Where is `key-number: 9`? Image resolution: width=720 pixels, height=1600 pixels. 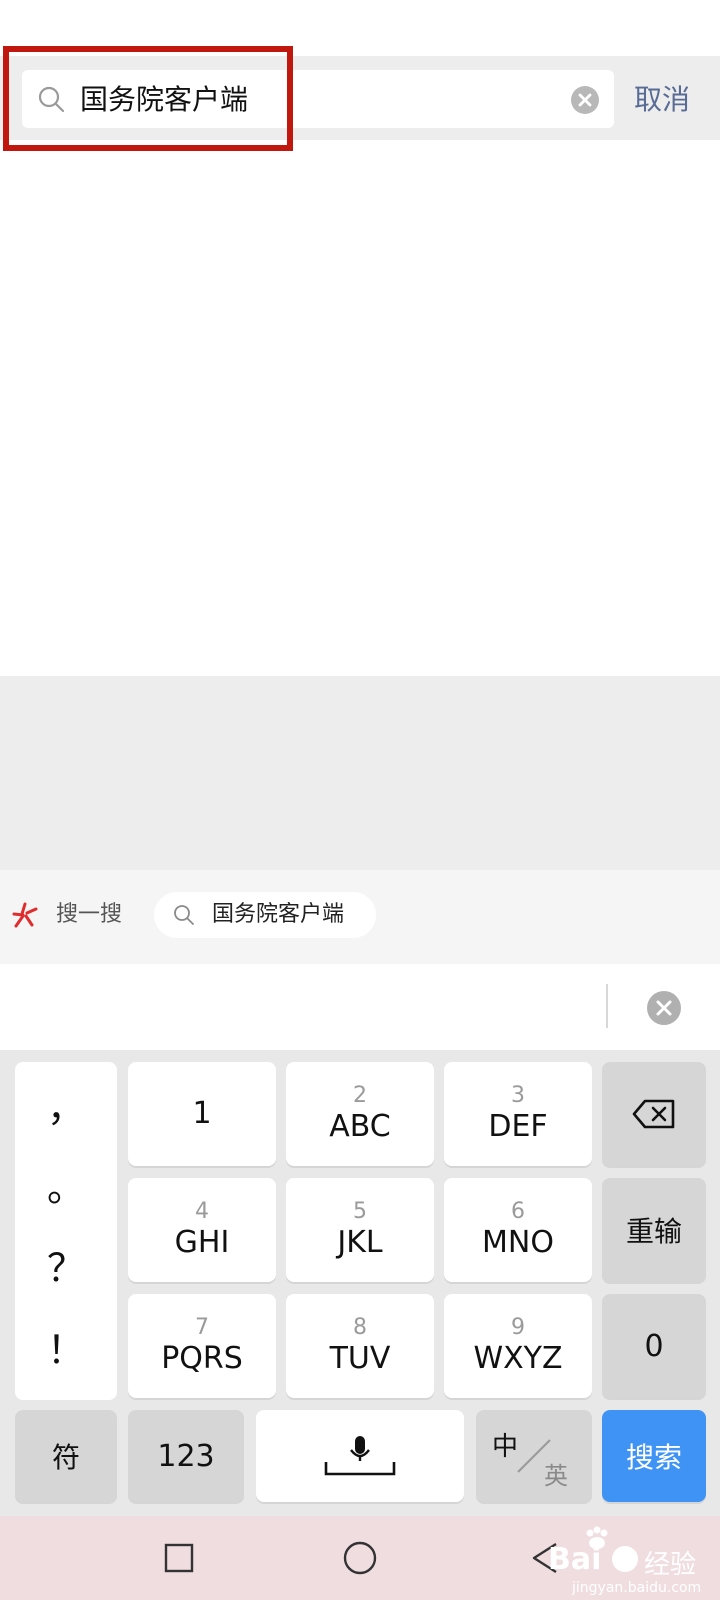
key-number: 9 is located at coordinates (518, 1327).